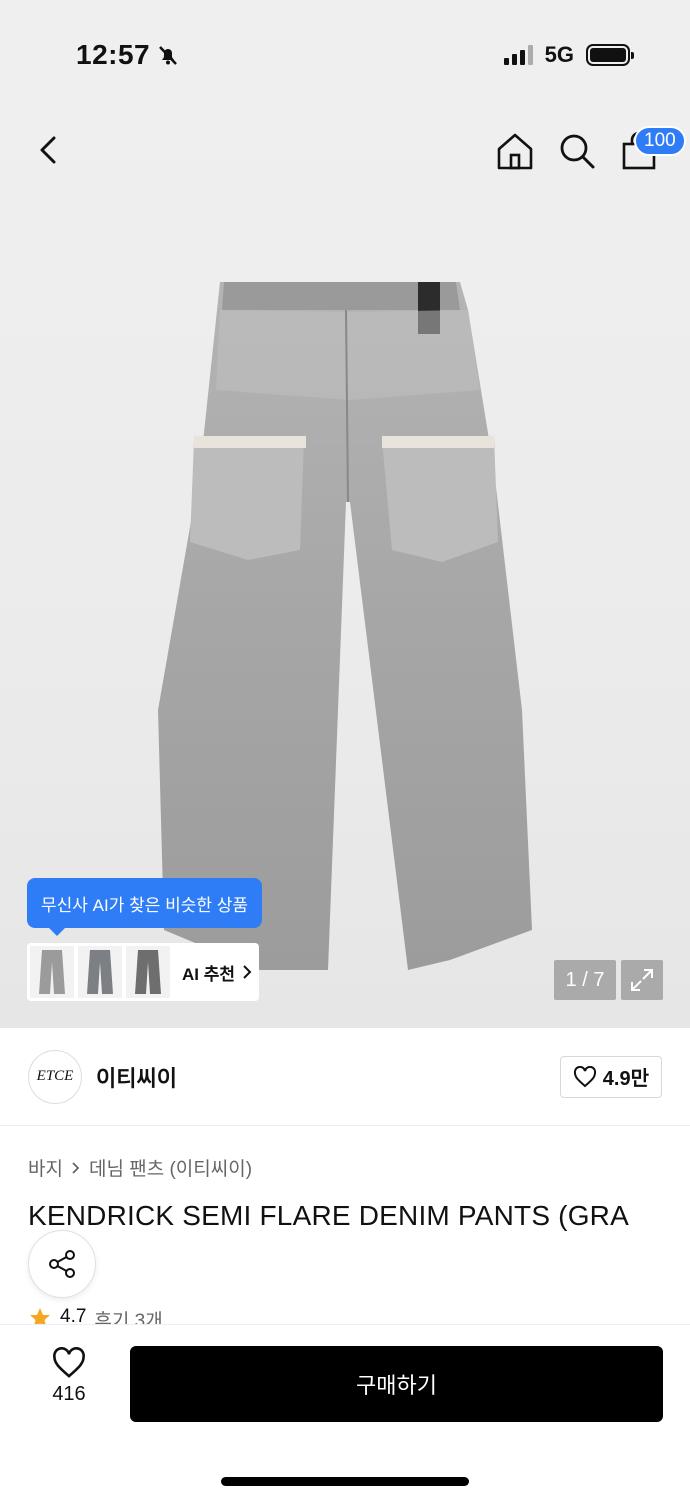 The height and width of the screenshot is (1500, 690). I want to click on share-icon, so click(62, 1264).